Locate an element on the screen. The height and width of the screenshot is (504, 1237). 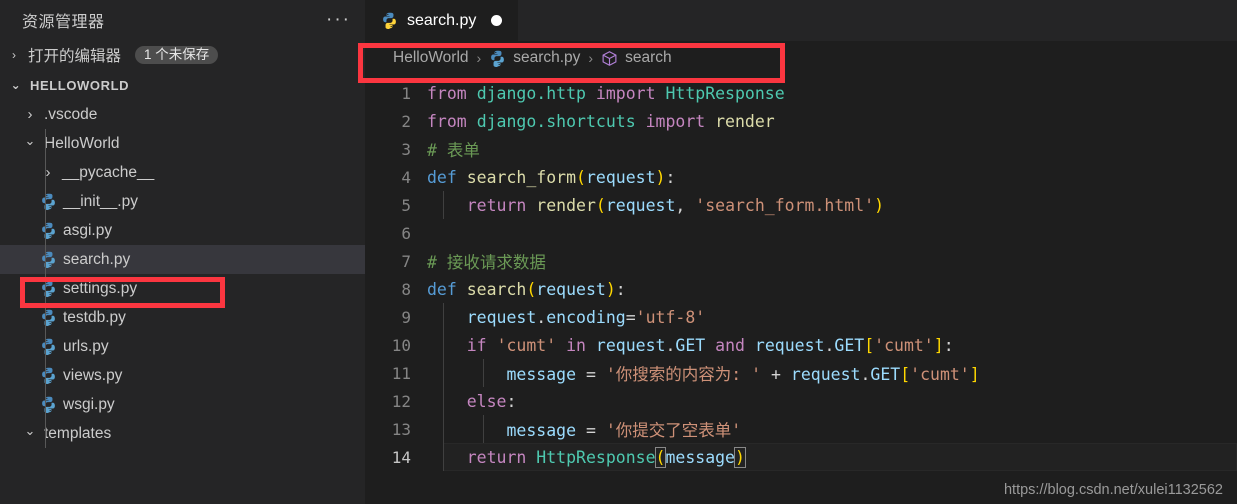
code-token: in is located at coordinates (576, 345).